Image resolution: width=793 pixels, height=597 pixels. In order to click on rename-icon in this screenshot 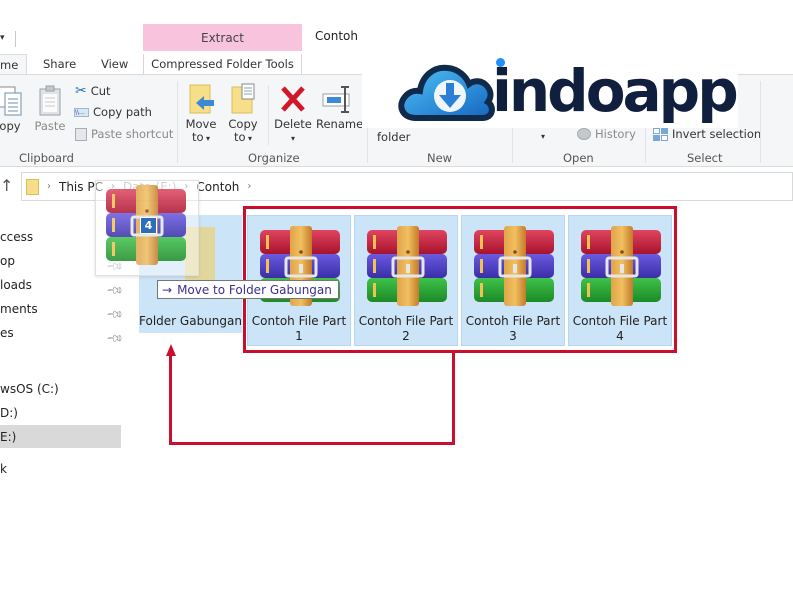, I will do `click(336, 99)`.